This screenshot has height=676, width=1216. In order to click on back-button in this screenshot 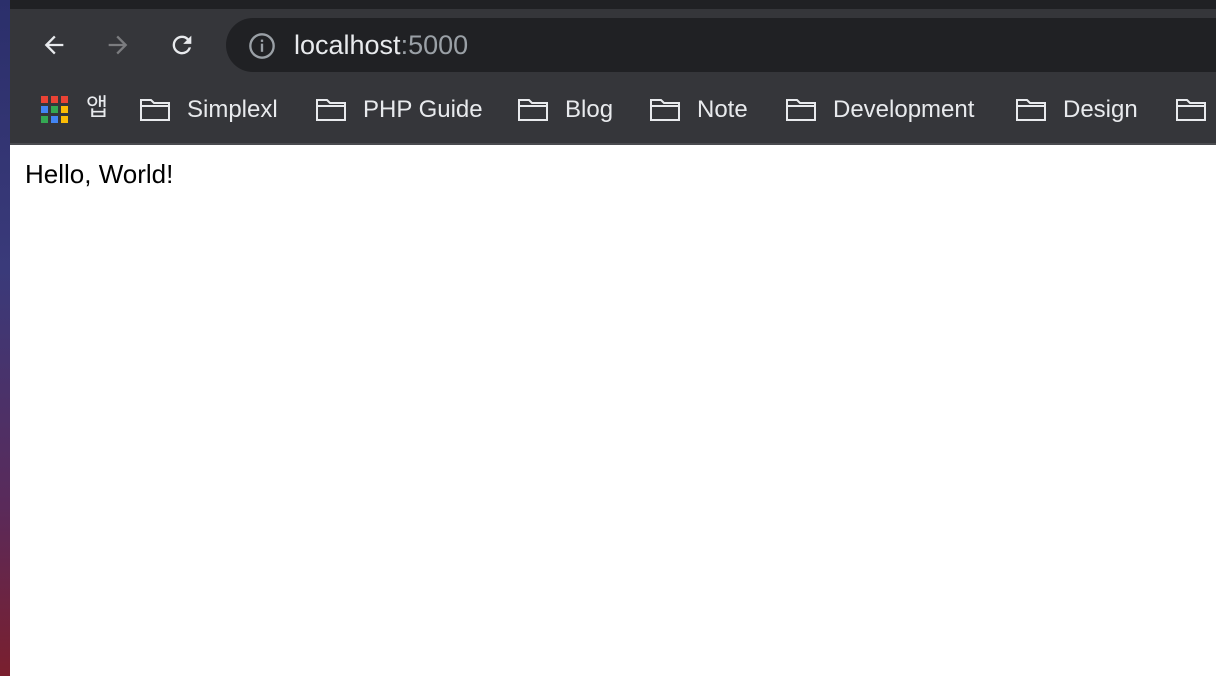, I will do `click(54, 45)`.